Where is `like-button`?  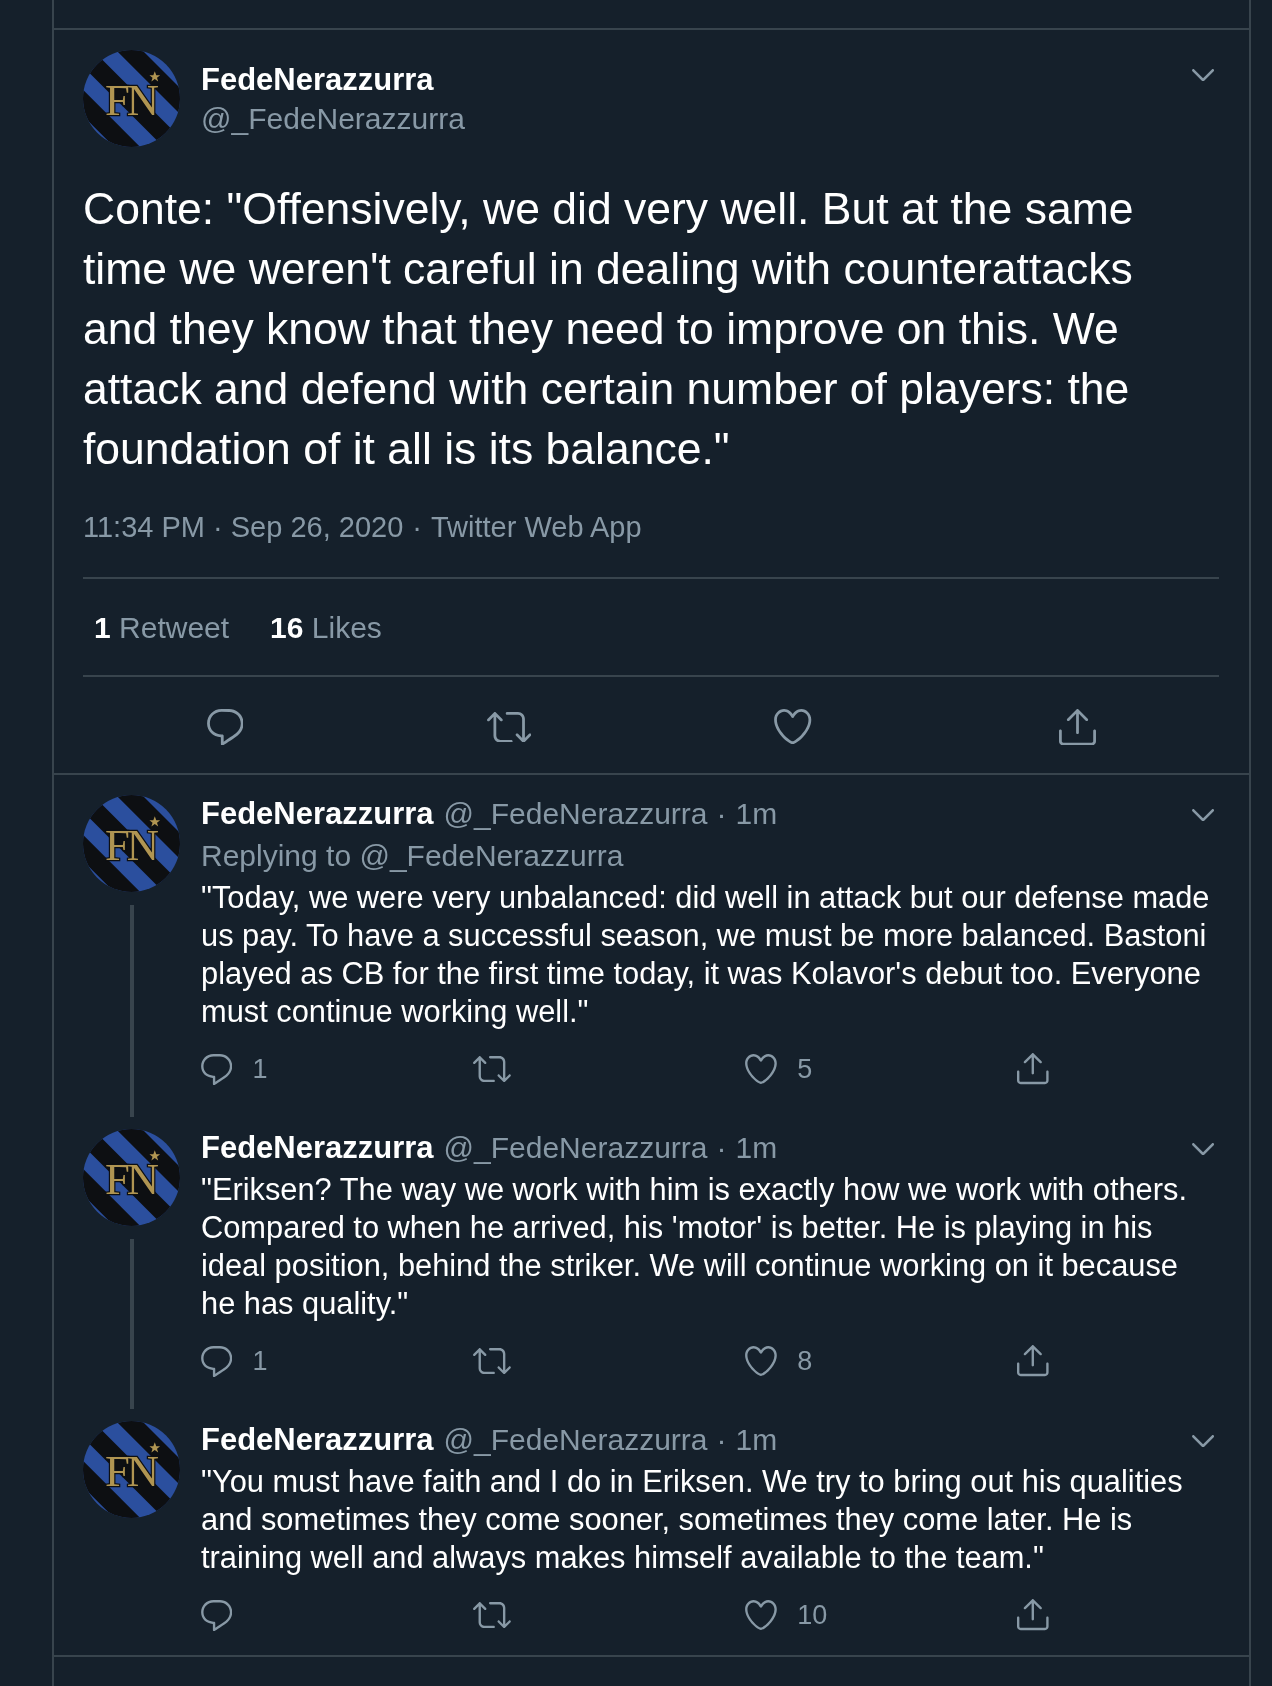
like-button is located at coordinates (793, 727).